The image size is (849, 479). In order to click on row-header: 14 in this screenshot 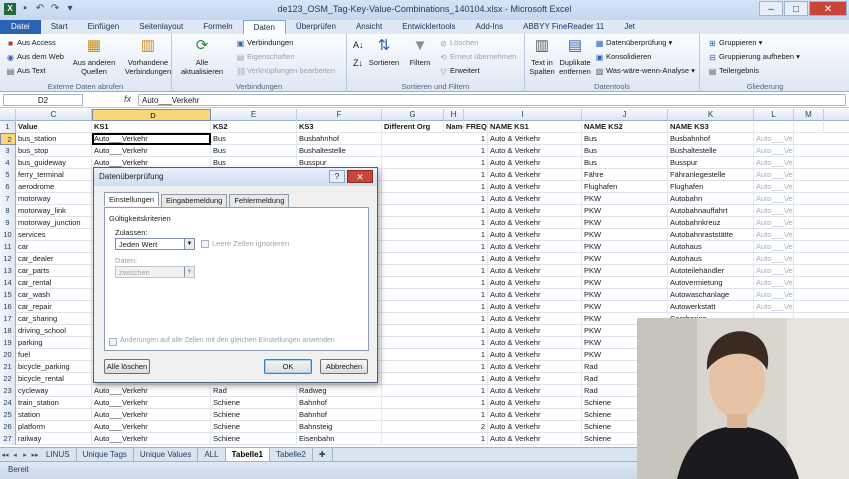, I will do `click(8, 283)`.